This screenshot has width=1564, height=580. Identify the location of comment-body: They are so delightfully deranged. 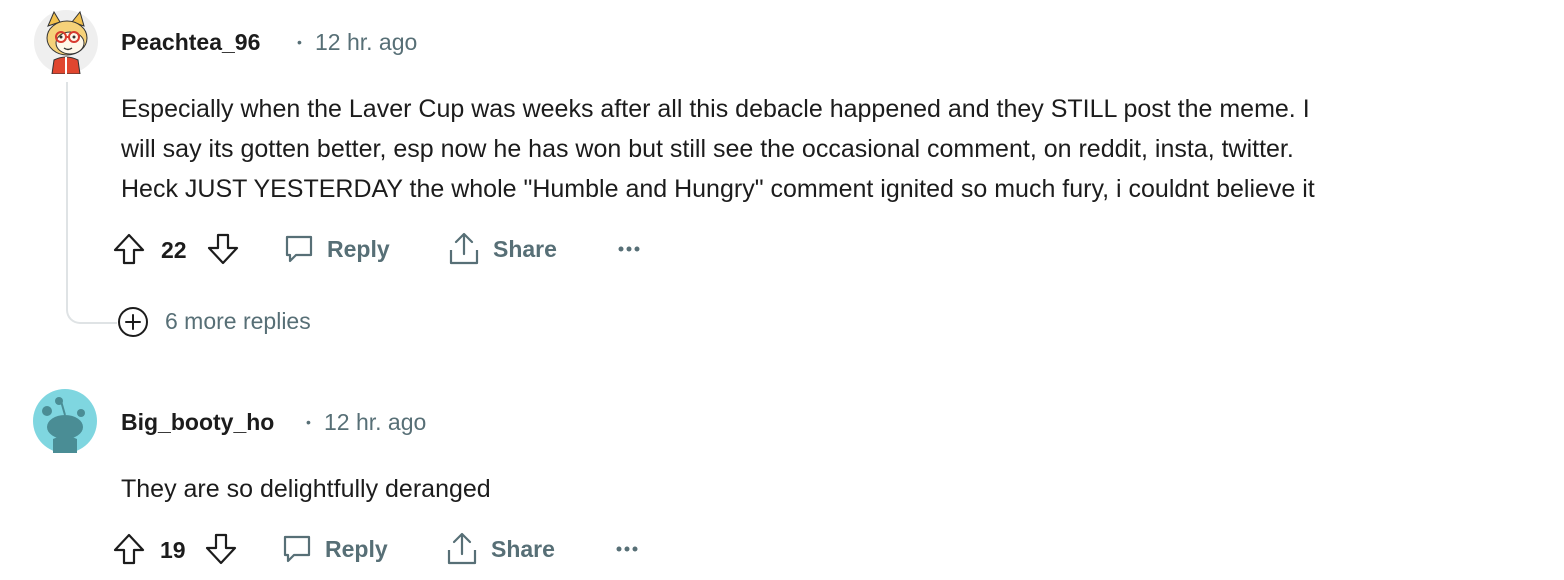
(306, 489).